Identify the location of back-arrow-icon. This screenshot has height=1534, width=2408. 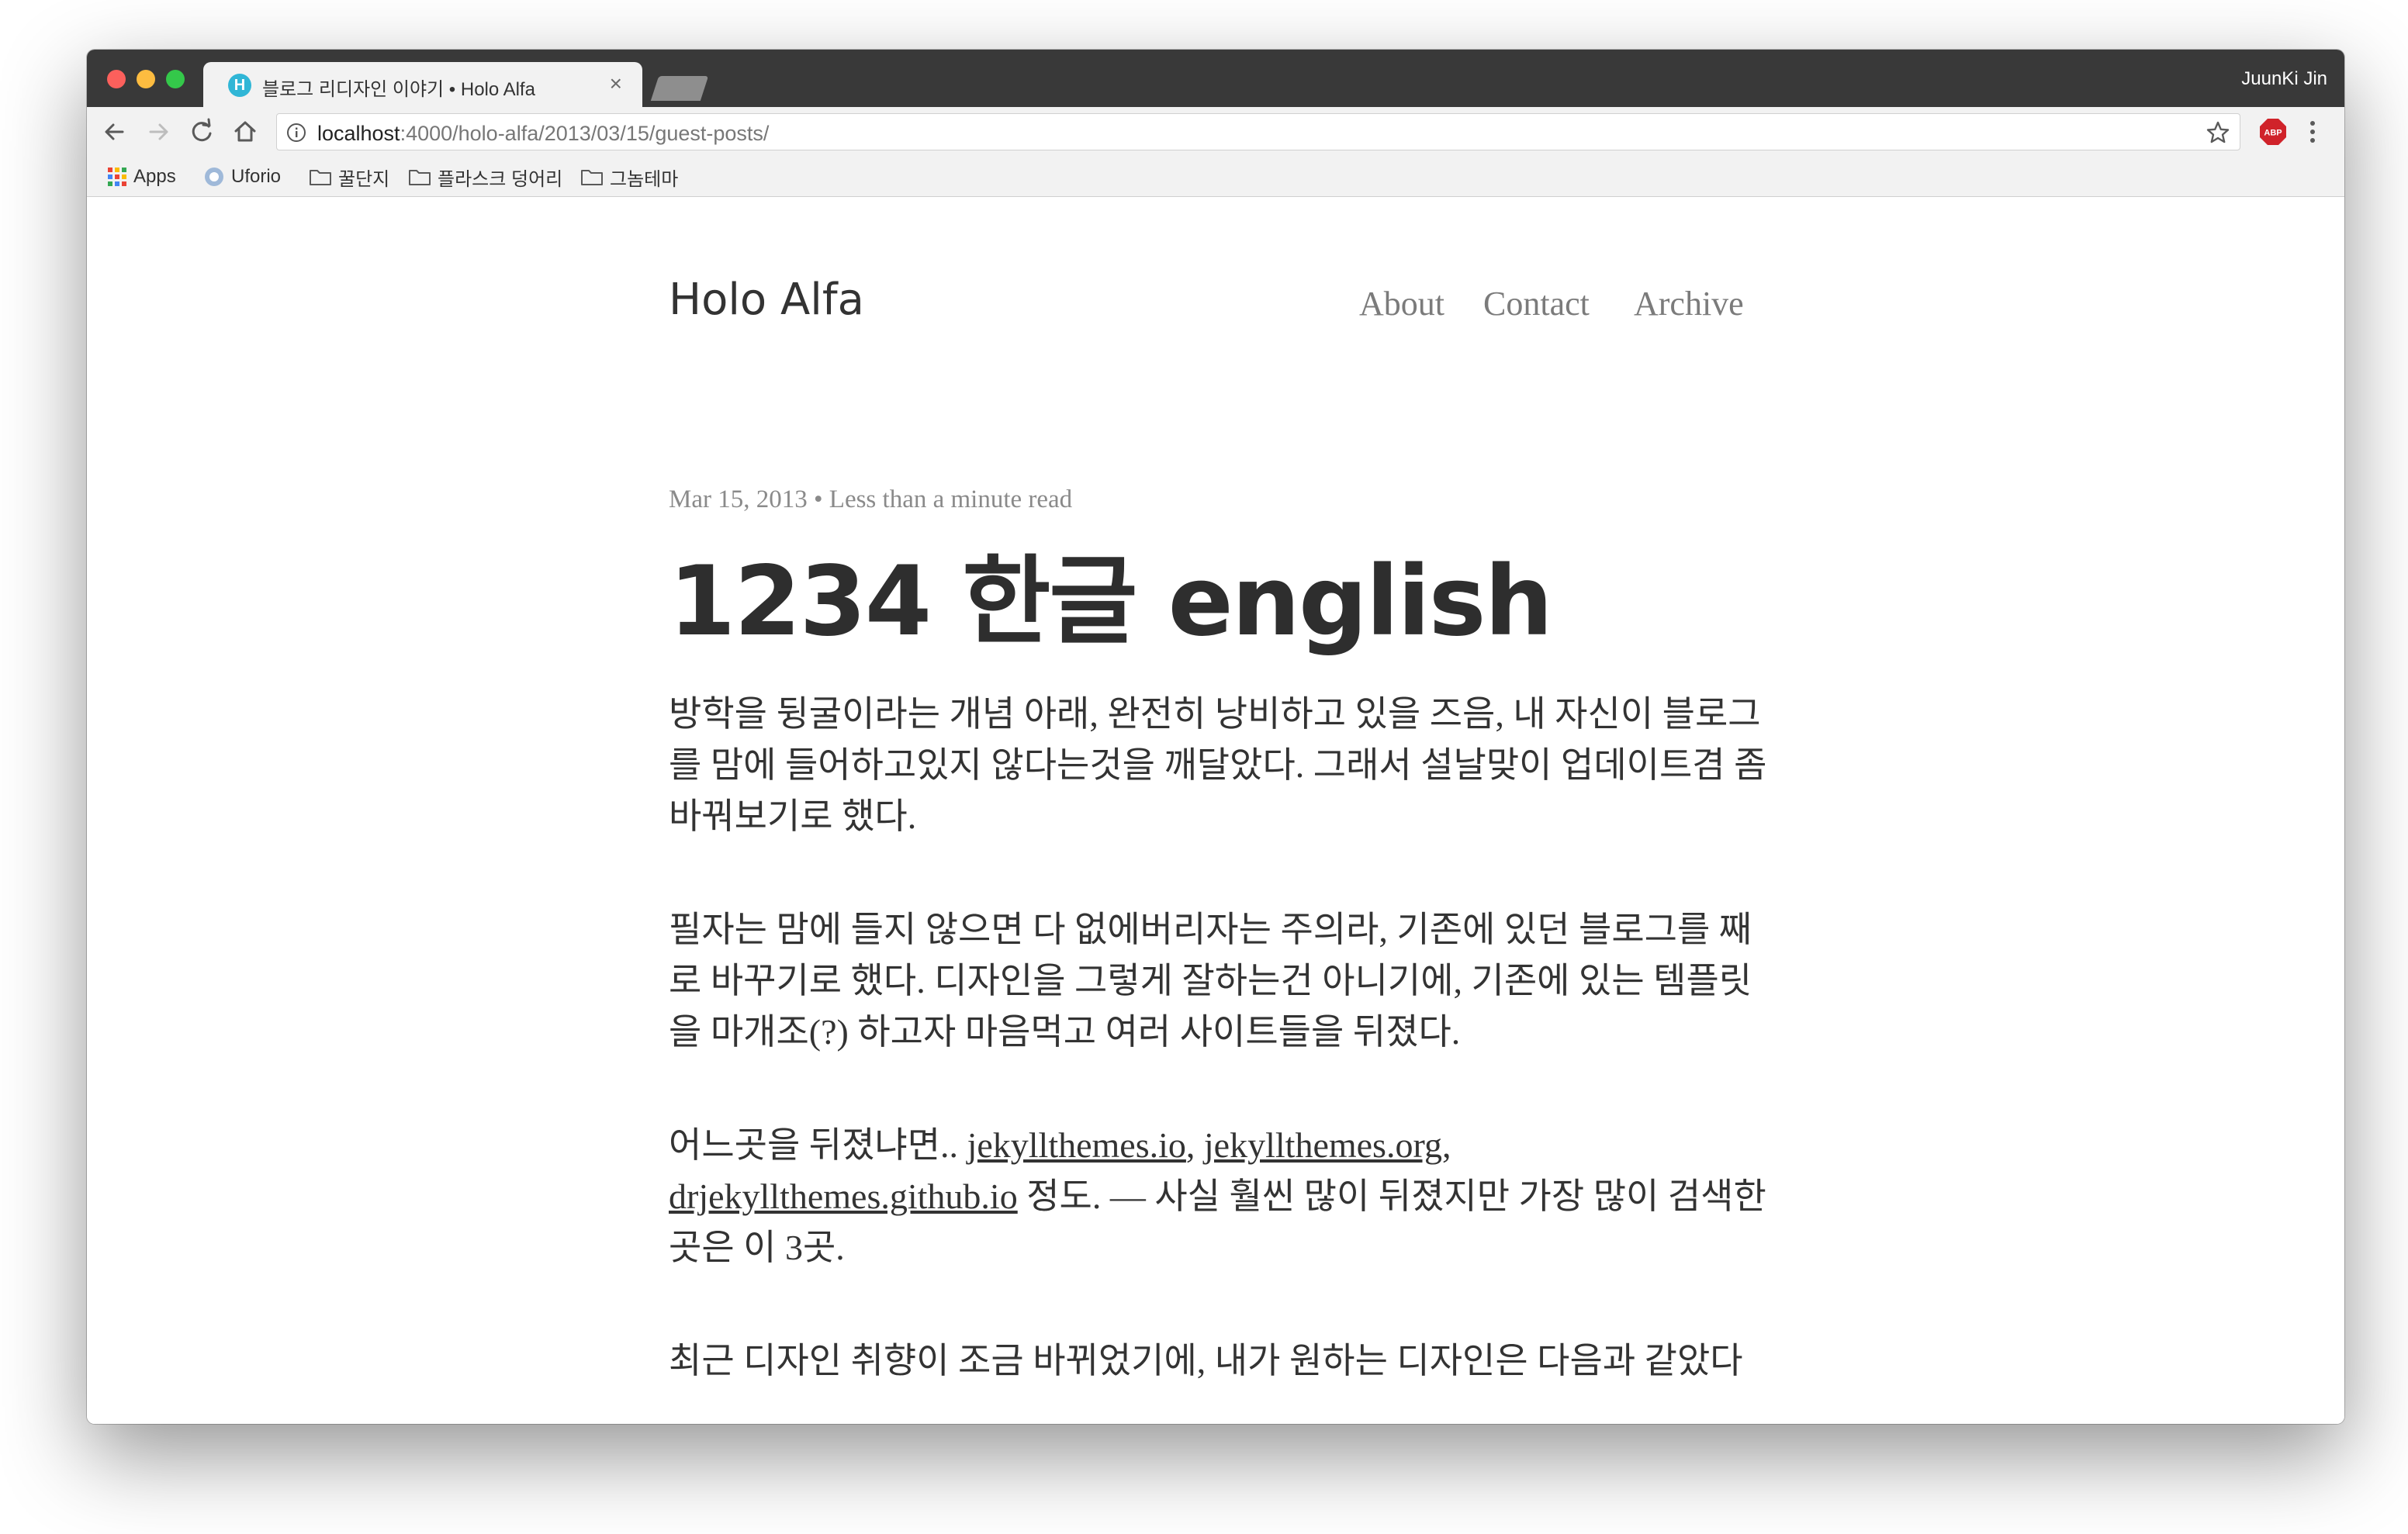
(115, 131).